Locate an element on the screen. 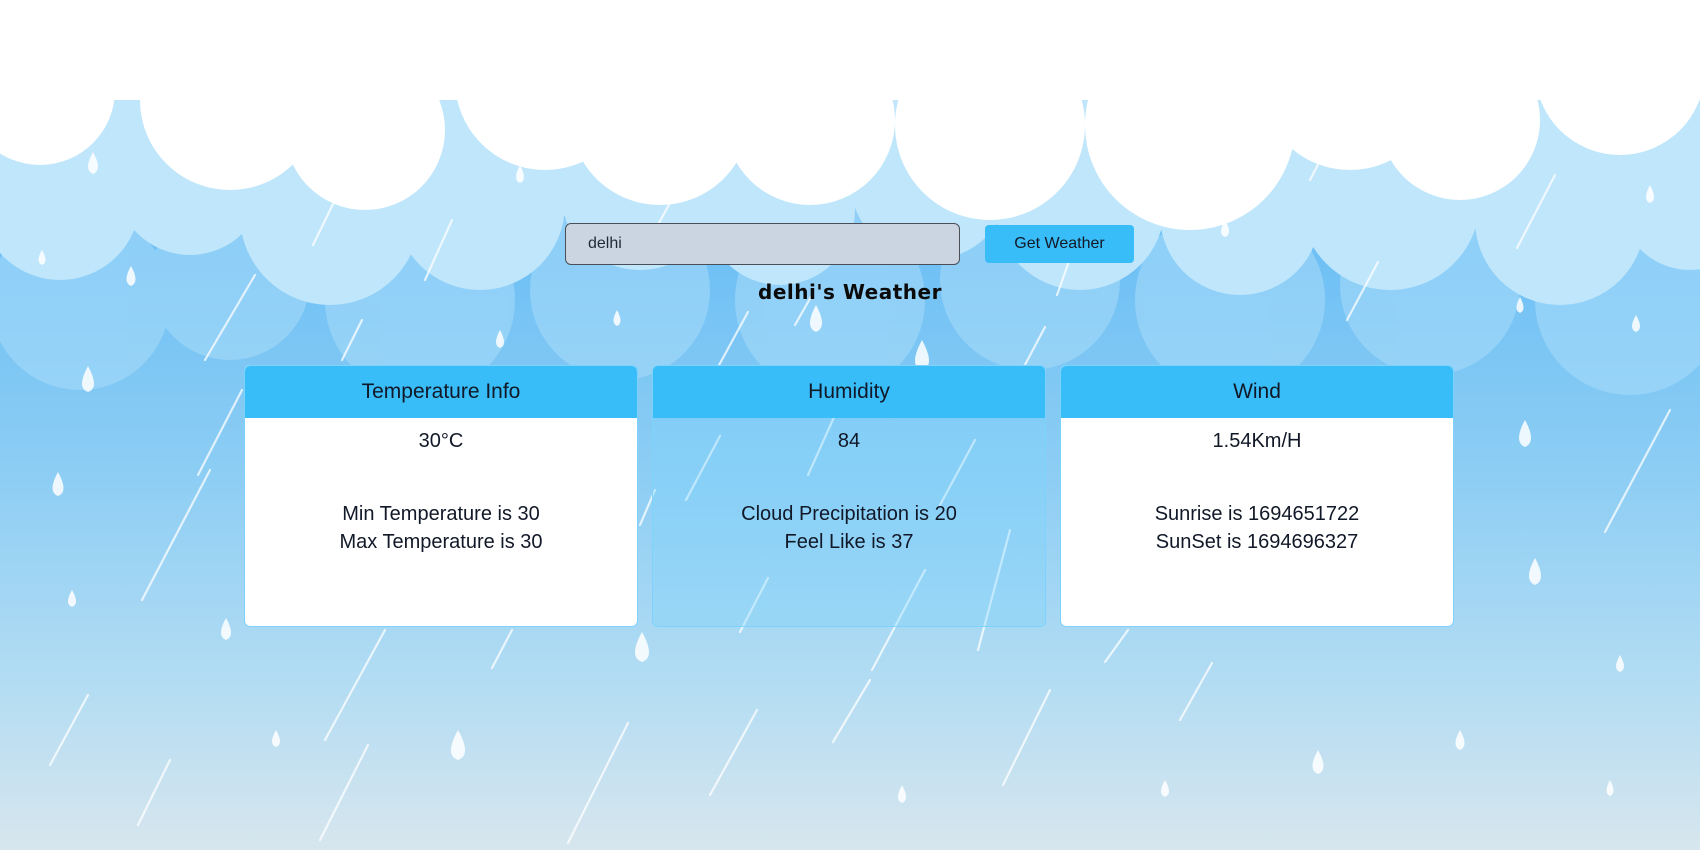 This screenshot has height=850, width=1700. card-header: Wind is located at coordinates (1257, 392).